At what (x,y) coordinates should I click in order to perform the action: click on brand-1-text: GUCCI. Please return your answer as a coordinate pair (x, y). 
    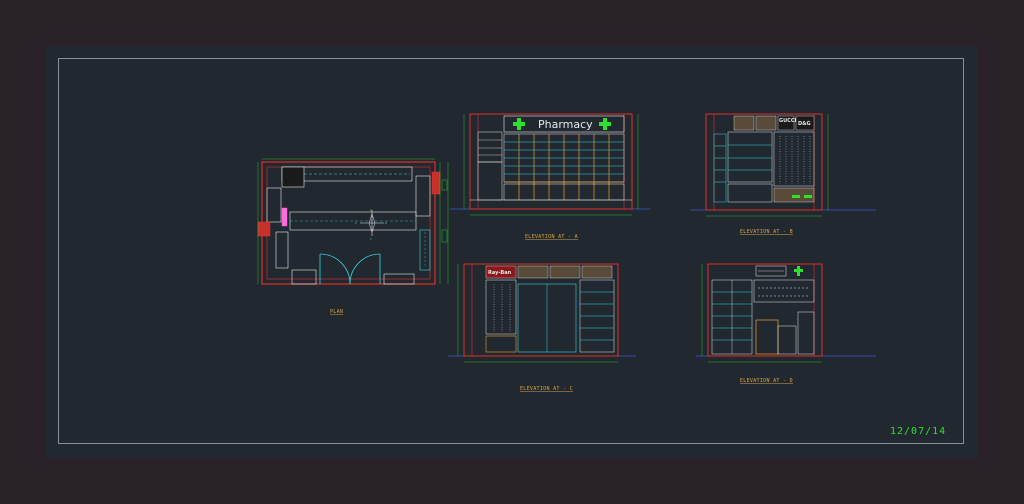
    Looking at the image, I should click on (788, 121).